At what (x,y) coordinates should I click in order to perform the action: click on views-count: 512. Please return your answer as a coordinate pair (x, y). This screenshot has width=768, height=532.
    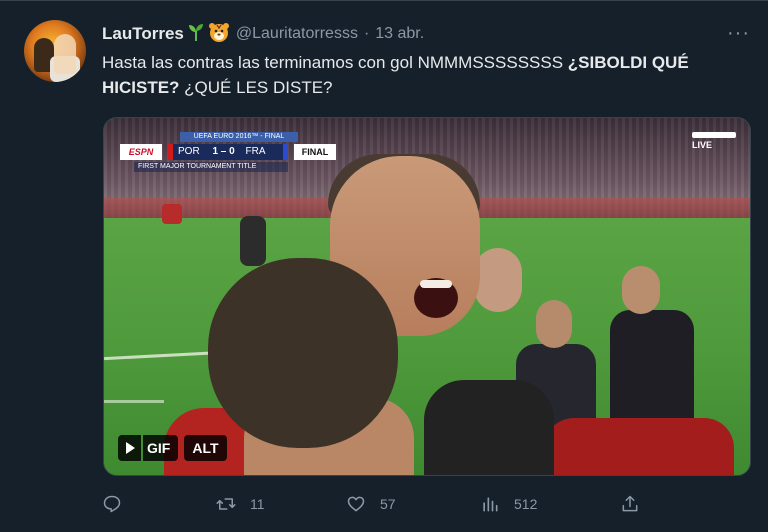
    Looking at the image, I should click on (526, 504).